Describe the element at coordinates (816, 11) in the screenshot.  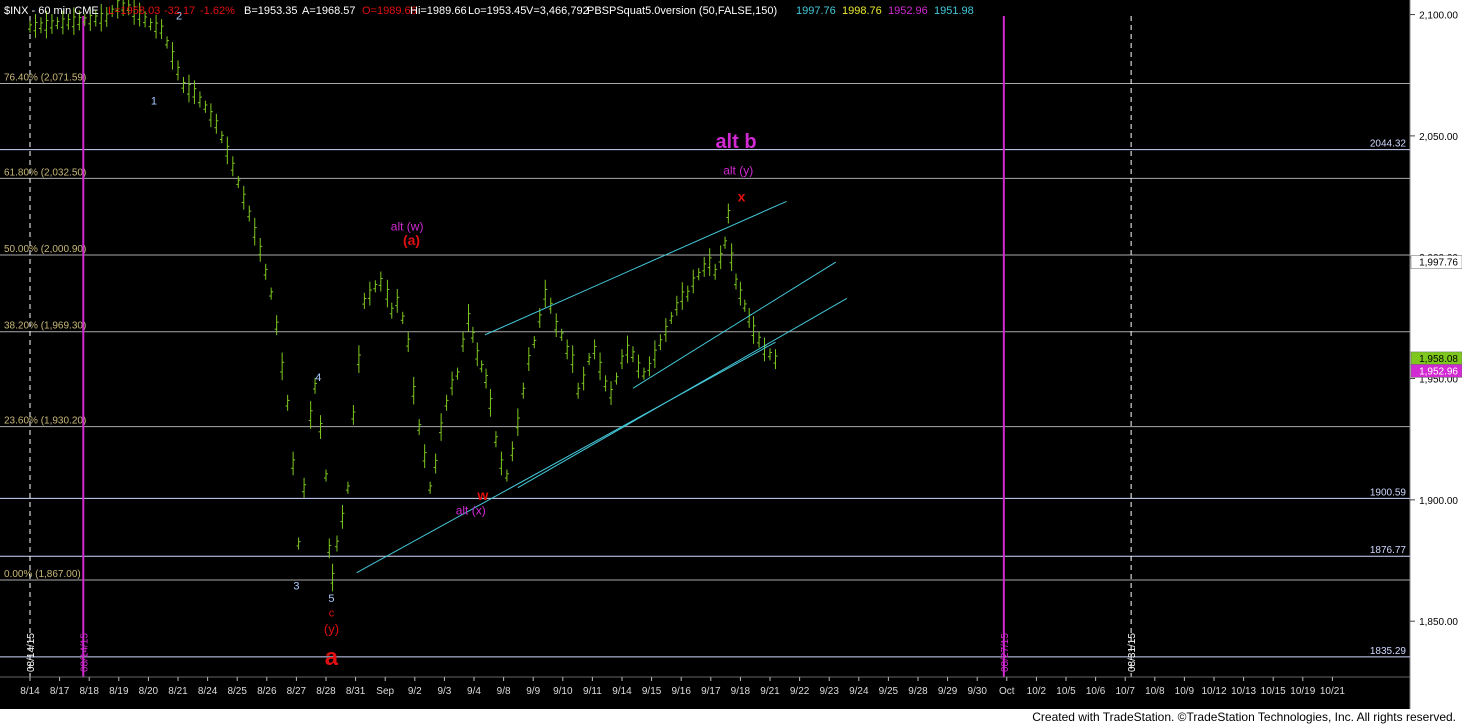
I see `header-value-1: 1997.76` at that location.